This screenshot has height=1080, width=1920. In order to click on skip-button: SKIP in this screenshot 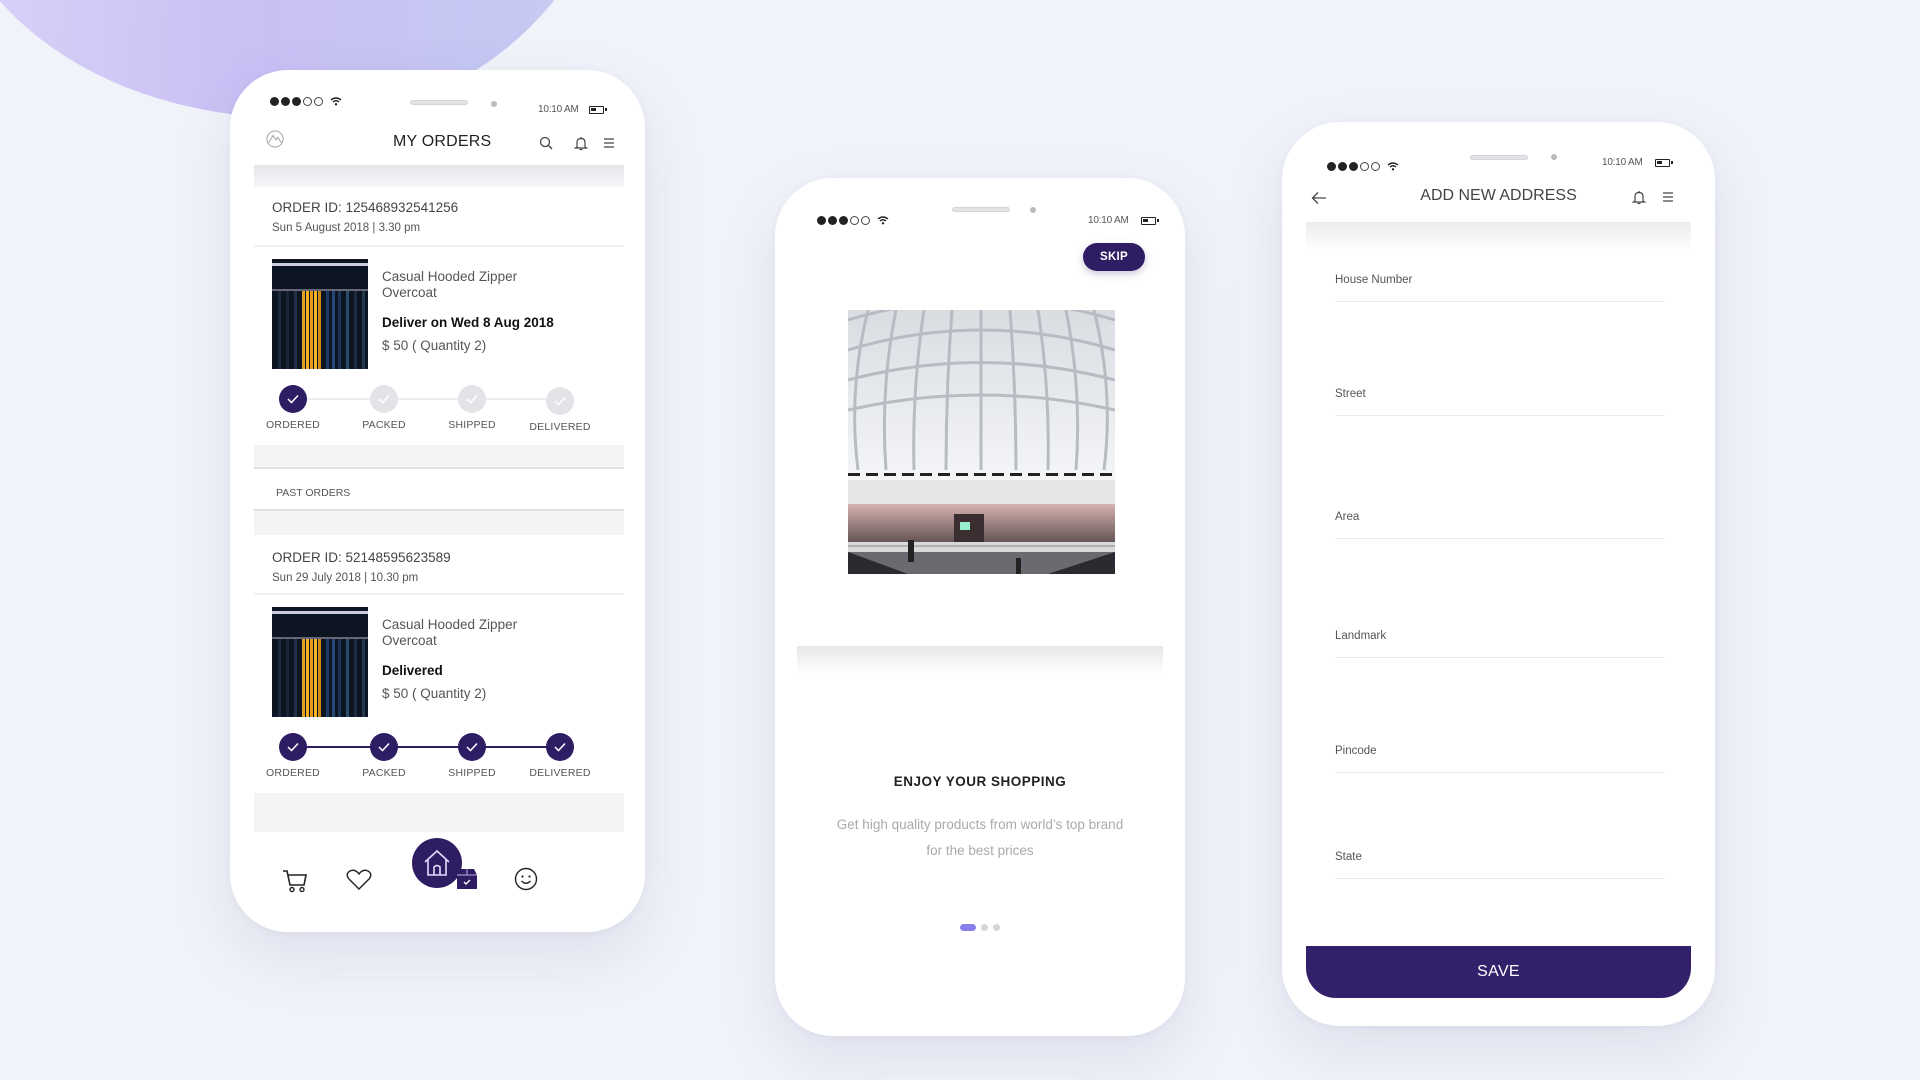, I will do `click(1114, 257)`.